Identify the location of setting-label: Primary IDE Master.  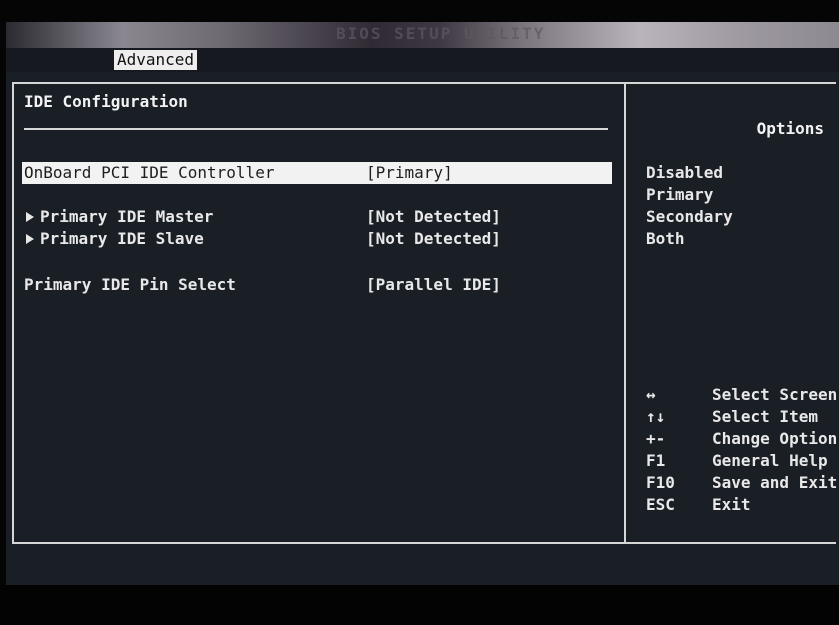
(127, 216).